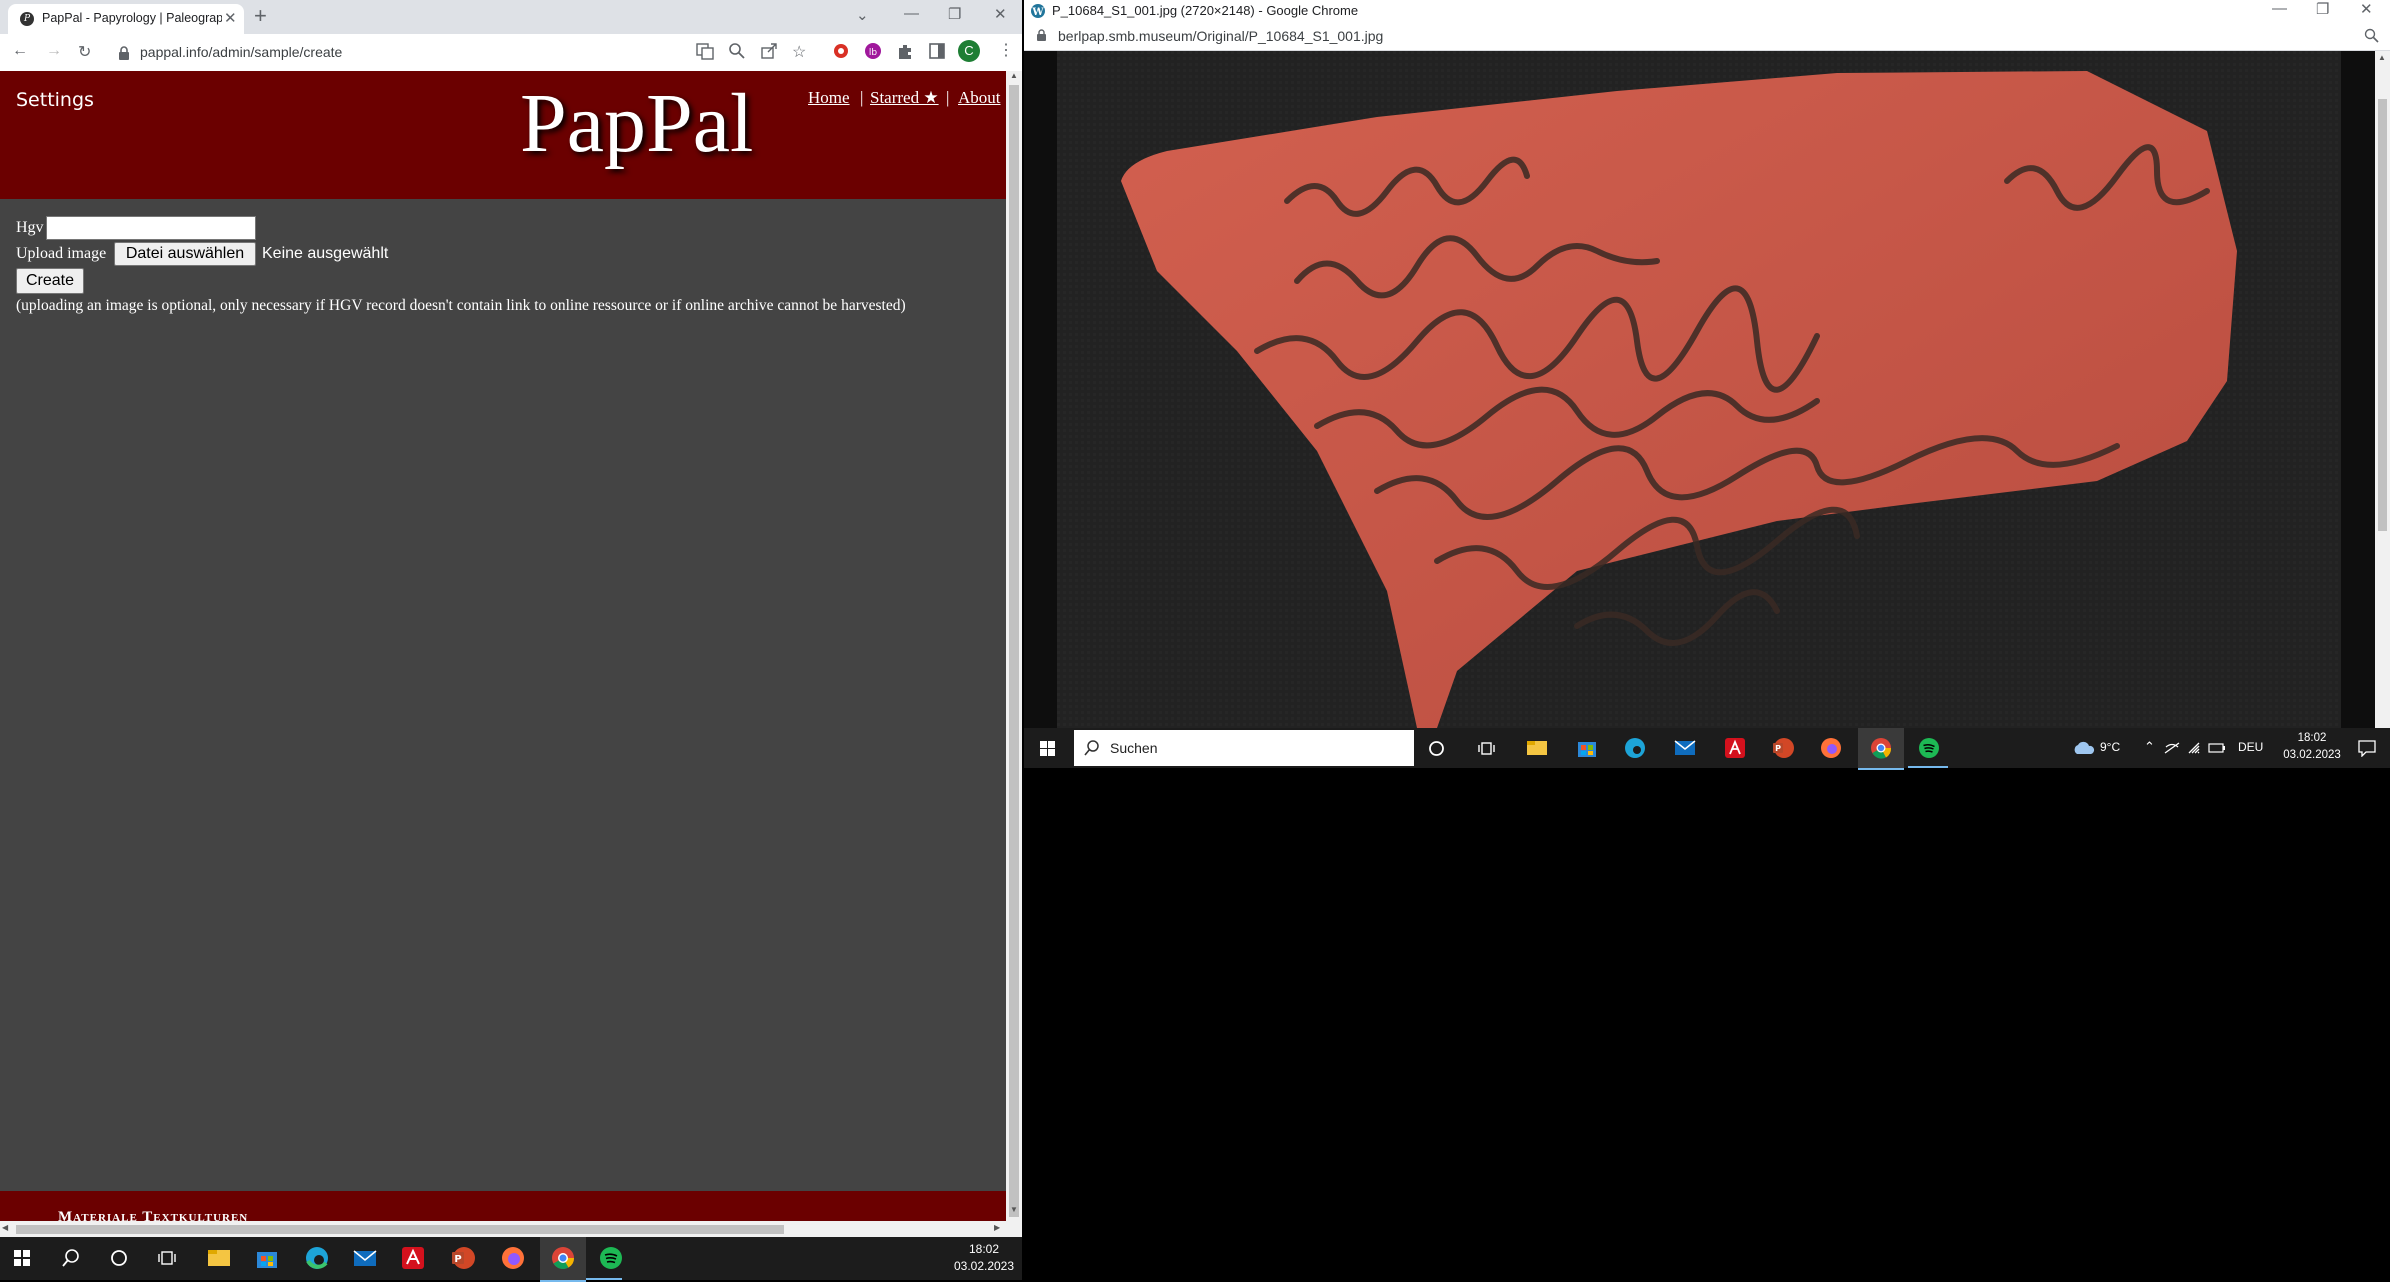 Image resolution: width=2390 pixels, height=1282 pixels. What do you see at coordinates (1537, 748) in the screenshot?
I see `right-file-explorer-icon` at bounding box center [1537, 748].